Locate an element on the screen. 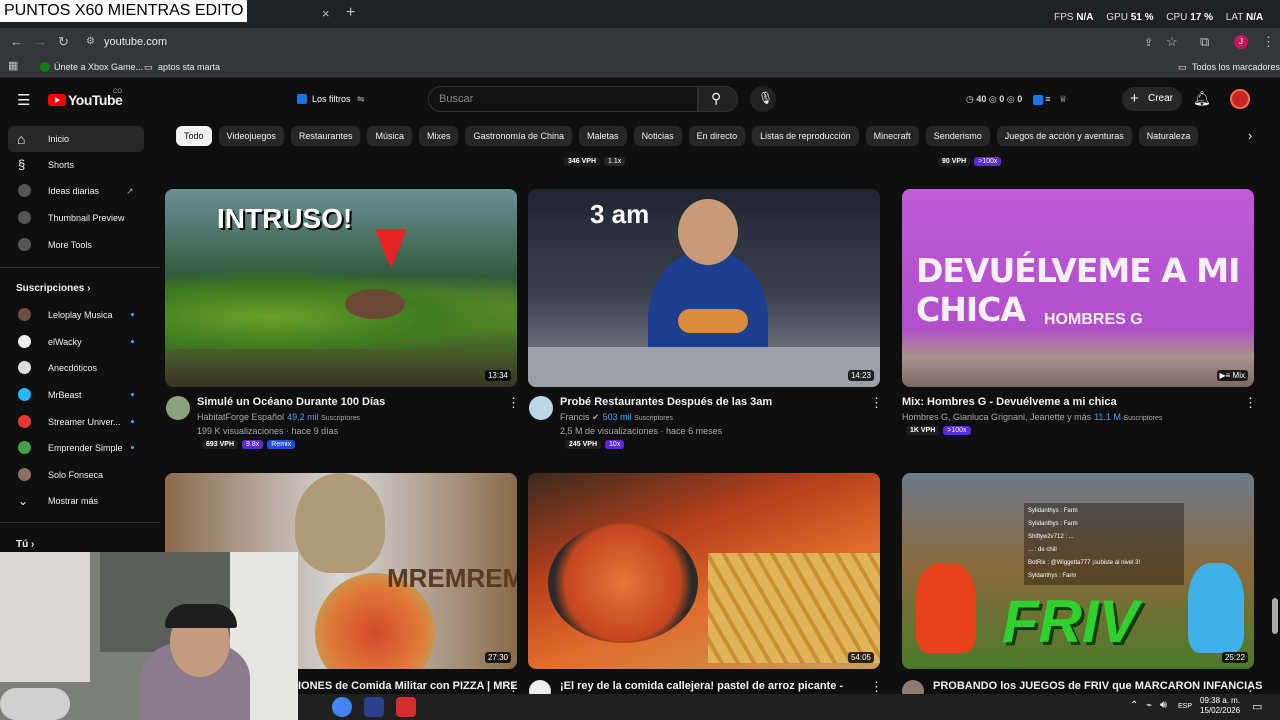 This screenshot has height=720, width=1280. create-button: + Crear is located at coordinates (1152, 99).